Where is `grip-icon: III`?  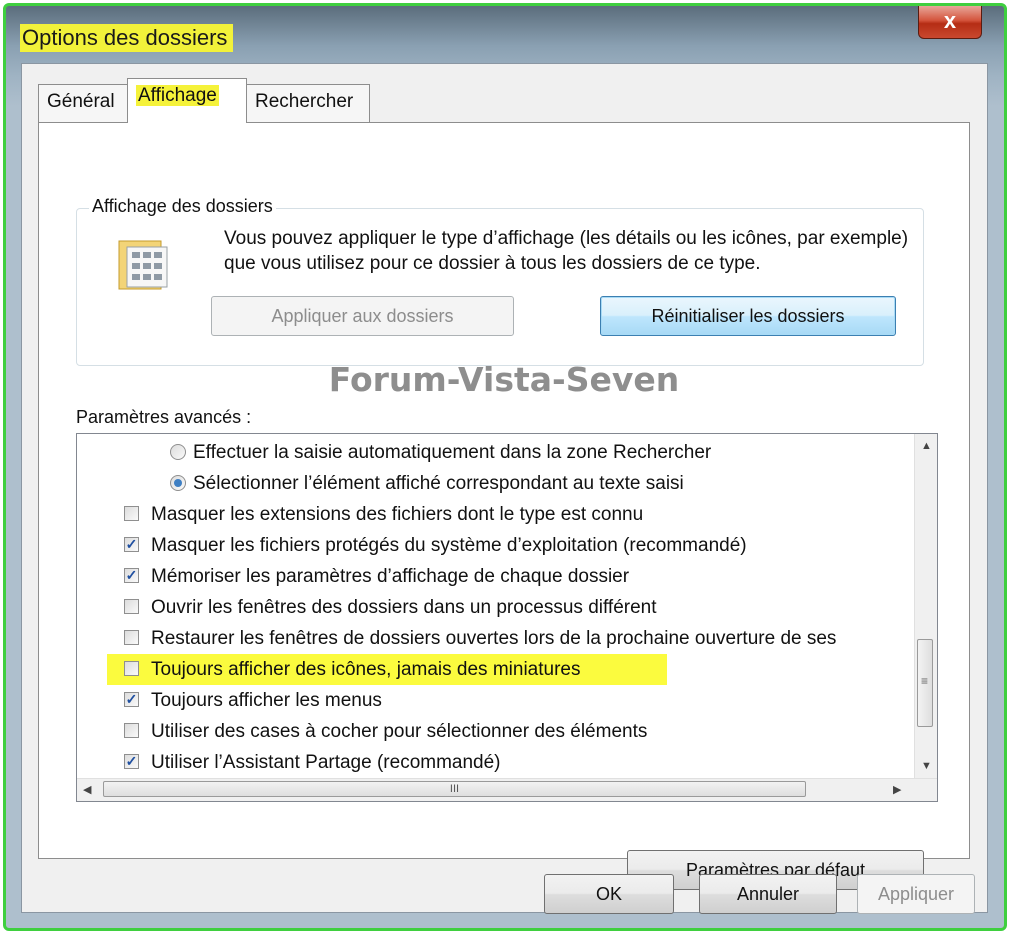
grip-icon: III is located at coordinates (454, 789).